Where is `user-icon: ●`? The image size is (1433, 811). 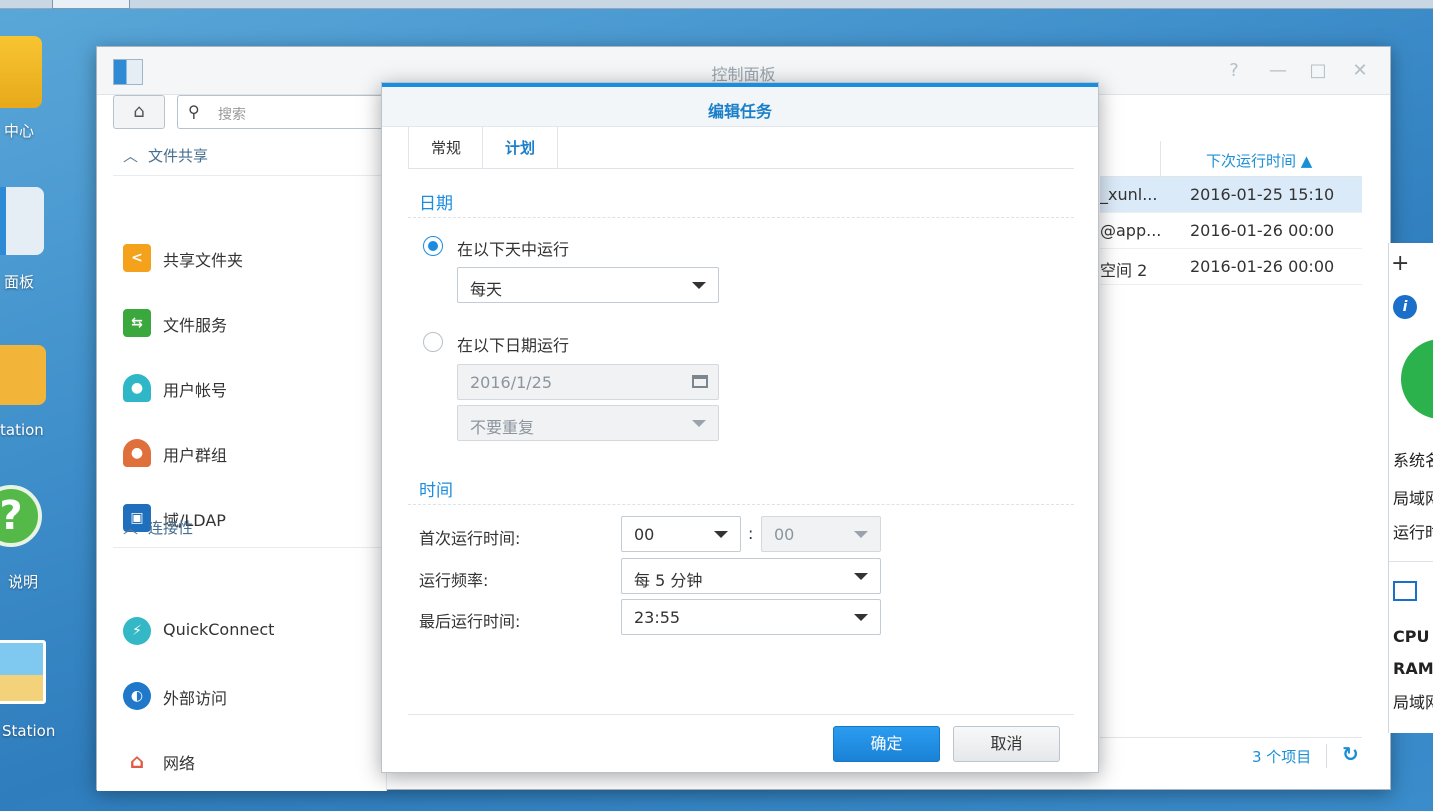
user-icon: ● is located at coordinates (137, 388).